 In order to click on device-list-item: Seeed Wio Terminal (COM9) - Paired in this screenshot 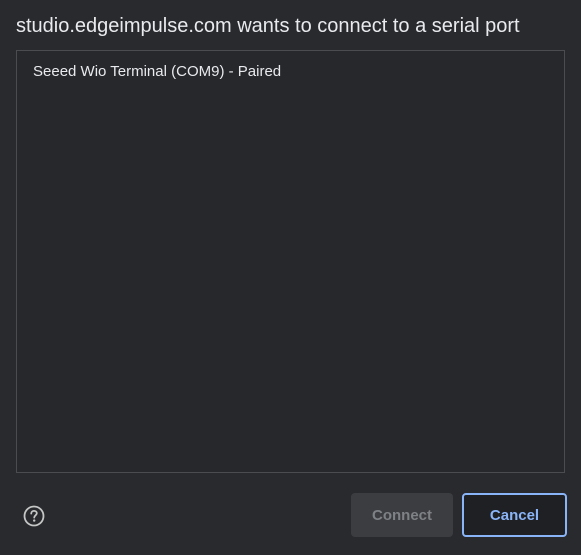, I will do `click(290, 72)`.